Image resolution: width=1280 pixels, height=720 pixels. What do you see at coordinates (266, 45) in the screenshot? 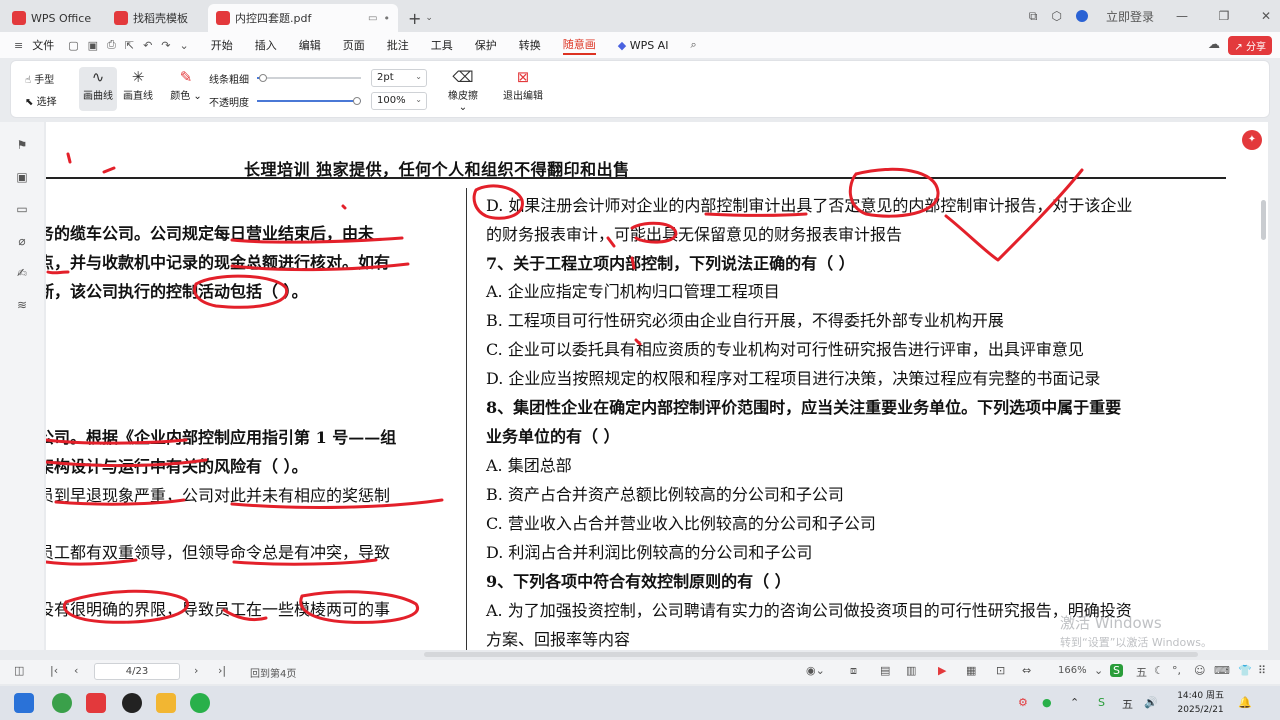
I see `menu-insert: 插入` at bounding box center [266, 45].